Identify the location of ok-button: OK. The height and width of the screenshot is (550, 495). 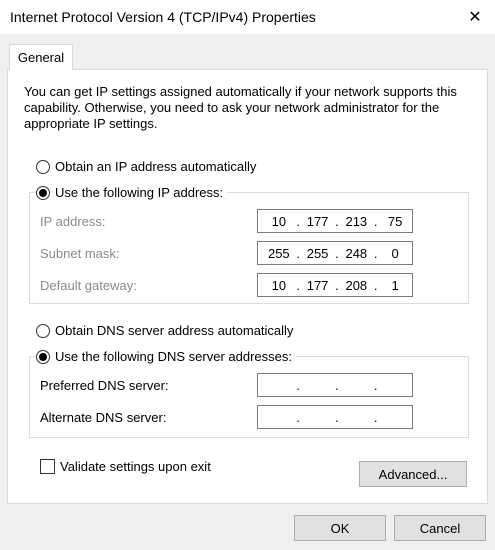
(340, 528).